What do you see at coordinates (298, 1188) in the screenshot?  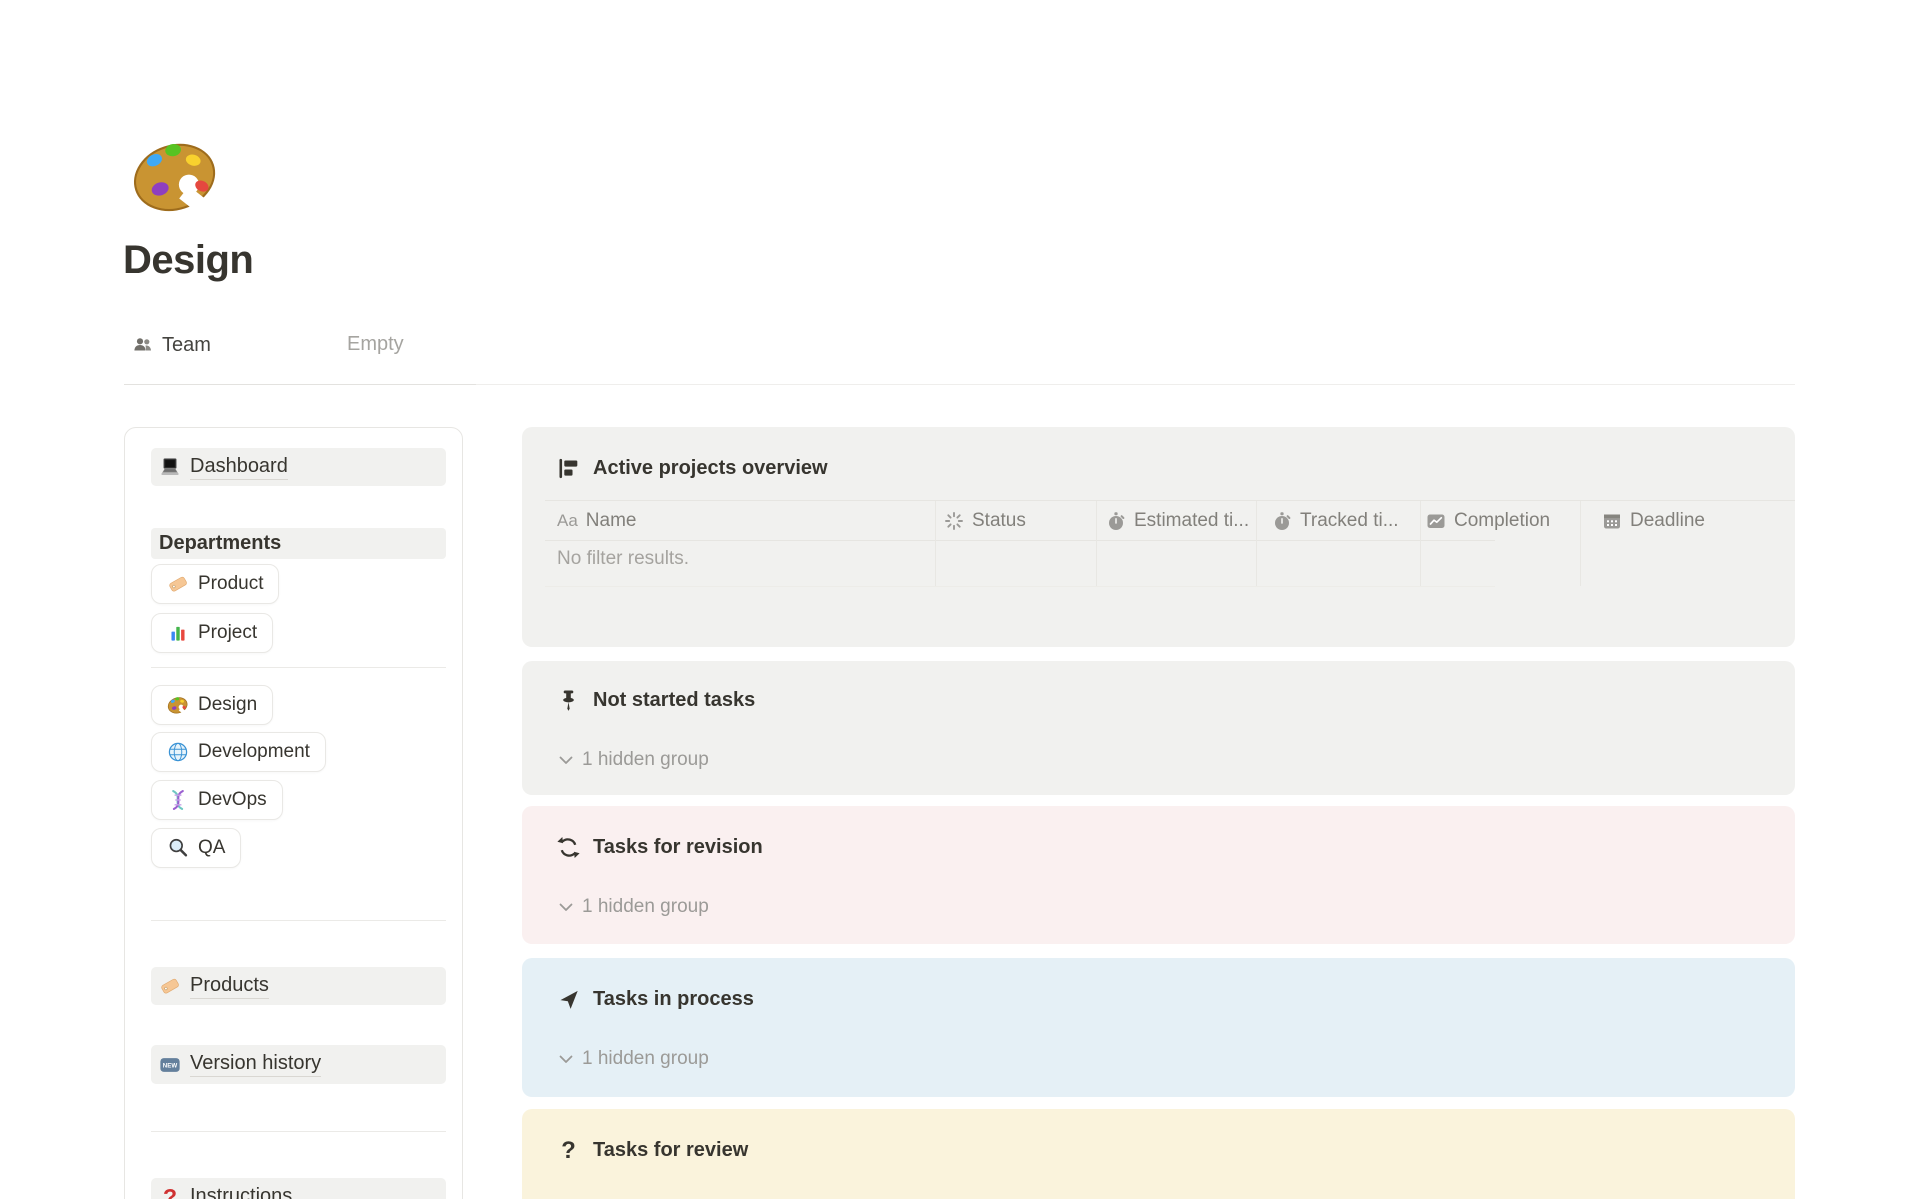 I see `sidebar-item-instructions: ? Instructions` at bounding box center [298, 1188].